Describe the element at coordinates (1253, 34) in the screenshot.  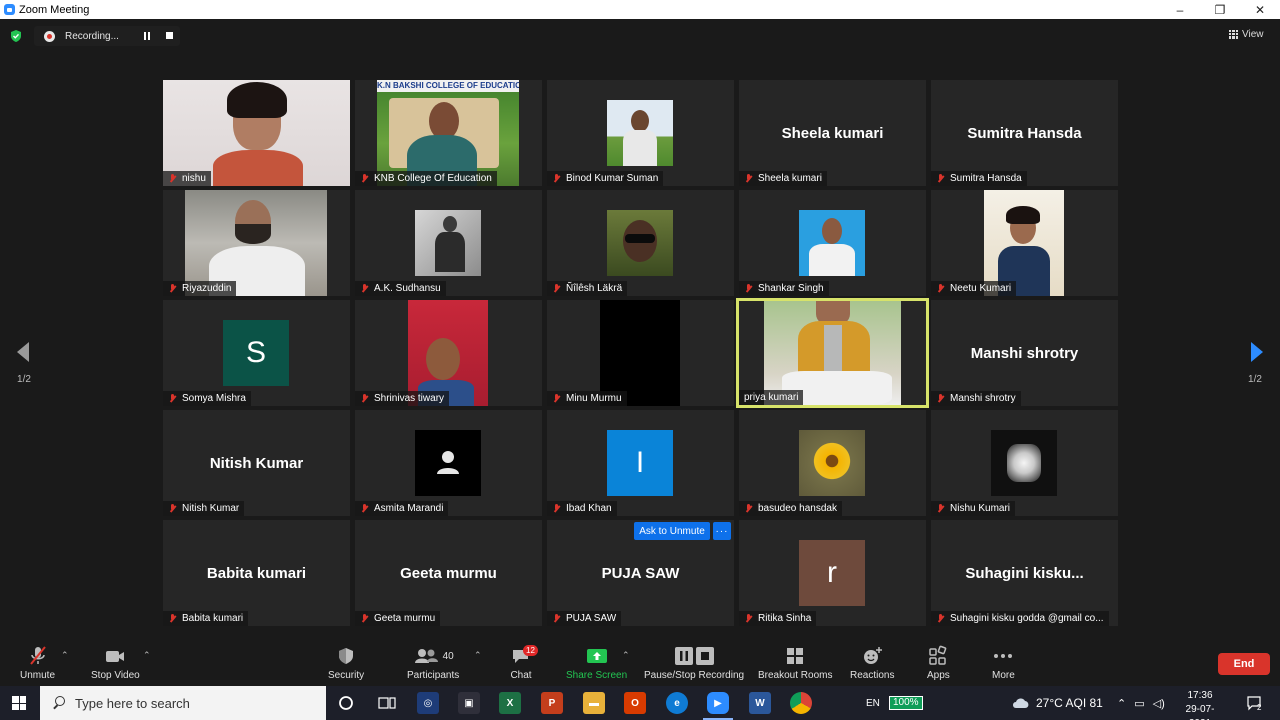
I see `view-label: View` at that location.